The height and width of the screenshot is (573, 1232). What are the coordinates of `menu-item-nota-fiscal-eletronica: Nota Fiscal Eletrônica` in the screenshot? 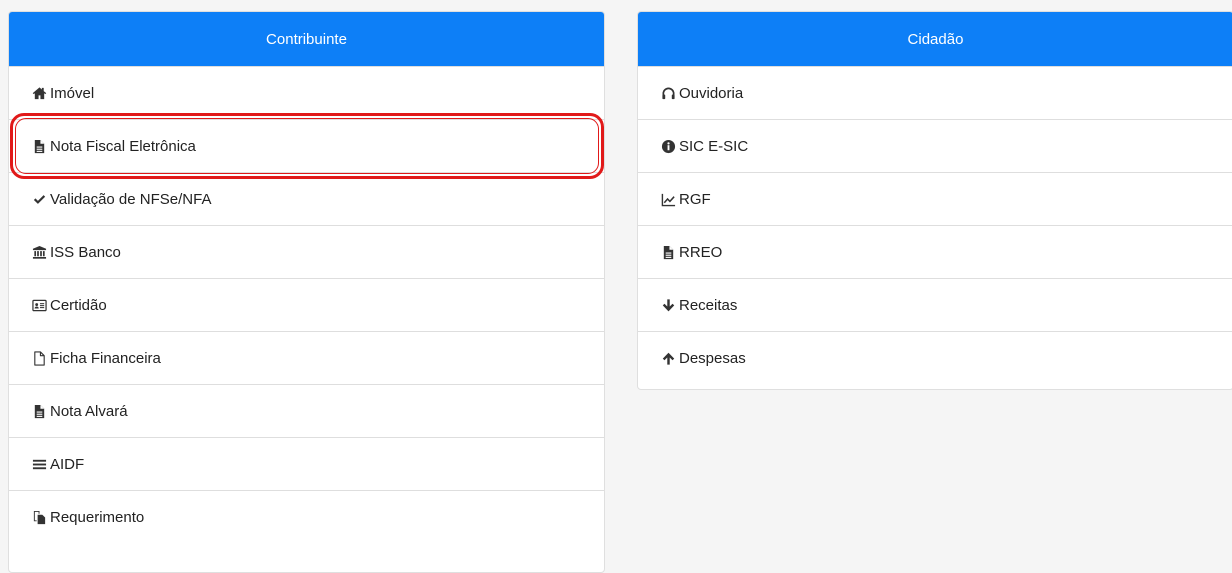 It's located at (306, 145).